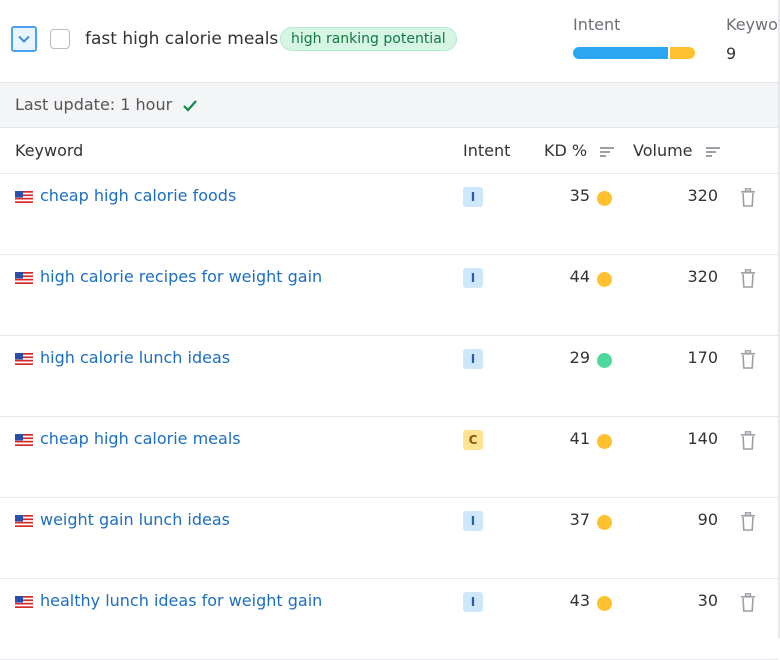 Image resolution: width=780 pixels, height=660 pixels. I want to click on intent-informational-segment, so click(620, 53).